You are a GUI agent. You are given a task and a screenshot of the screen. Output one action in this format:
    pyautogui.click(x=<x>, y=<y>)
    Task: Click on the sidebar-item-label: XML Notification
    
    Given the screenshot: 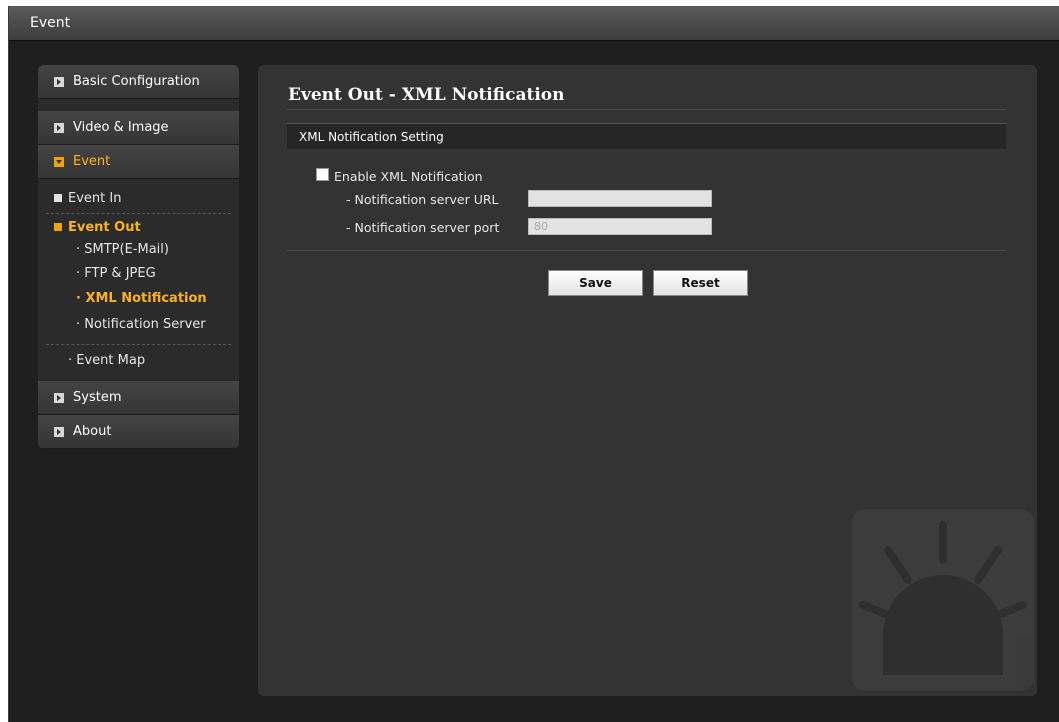 What is the action you would take?
    pyautogui.click(x=146, y=298)
    